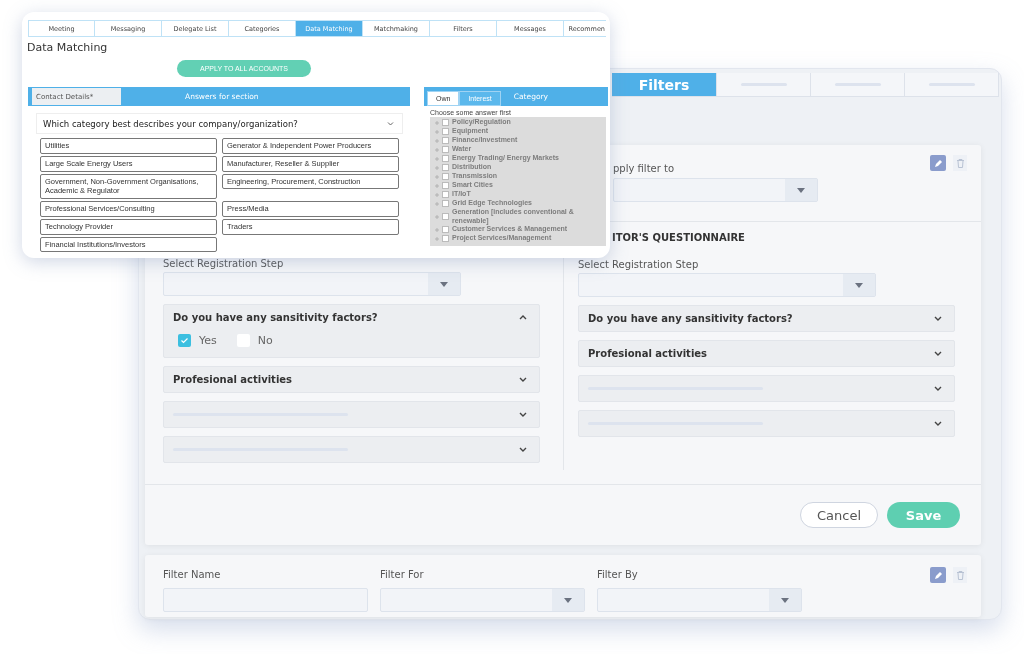  What do you see at coordinates (679, 237) in the screenshot?
I see `section-heading: ITOR'S QUESTIONNAIRE` at bounding box center [679, 237].